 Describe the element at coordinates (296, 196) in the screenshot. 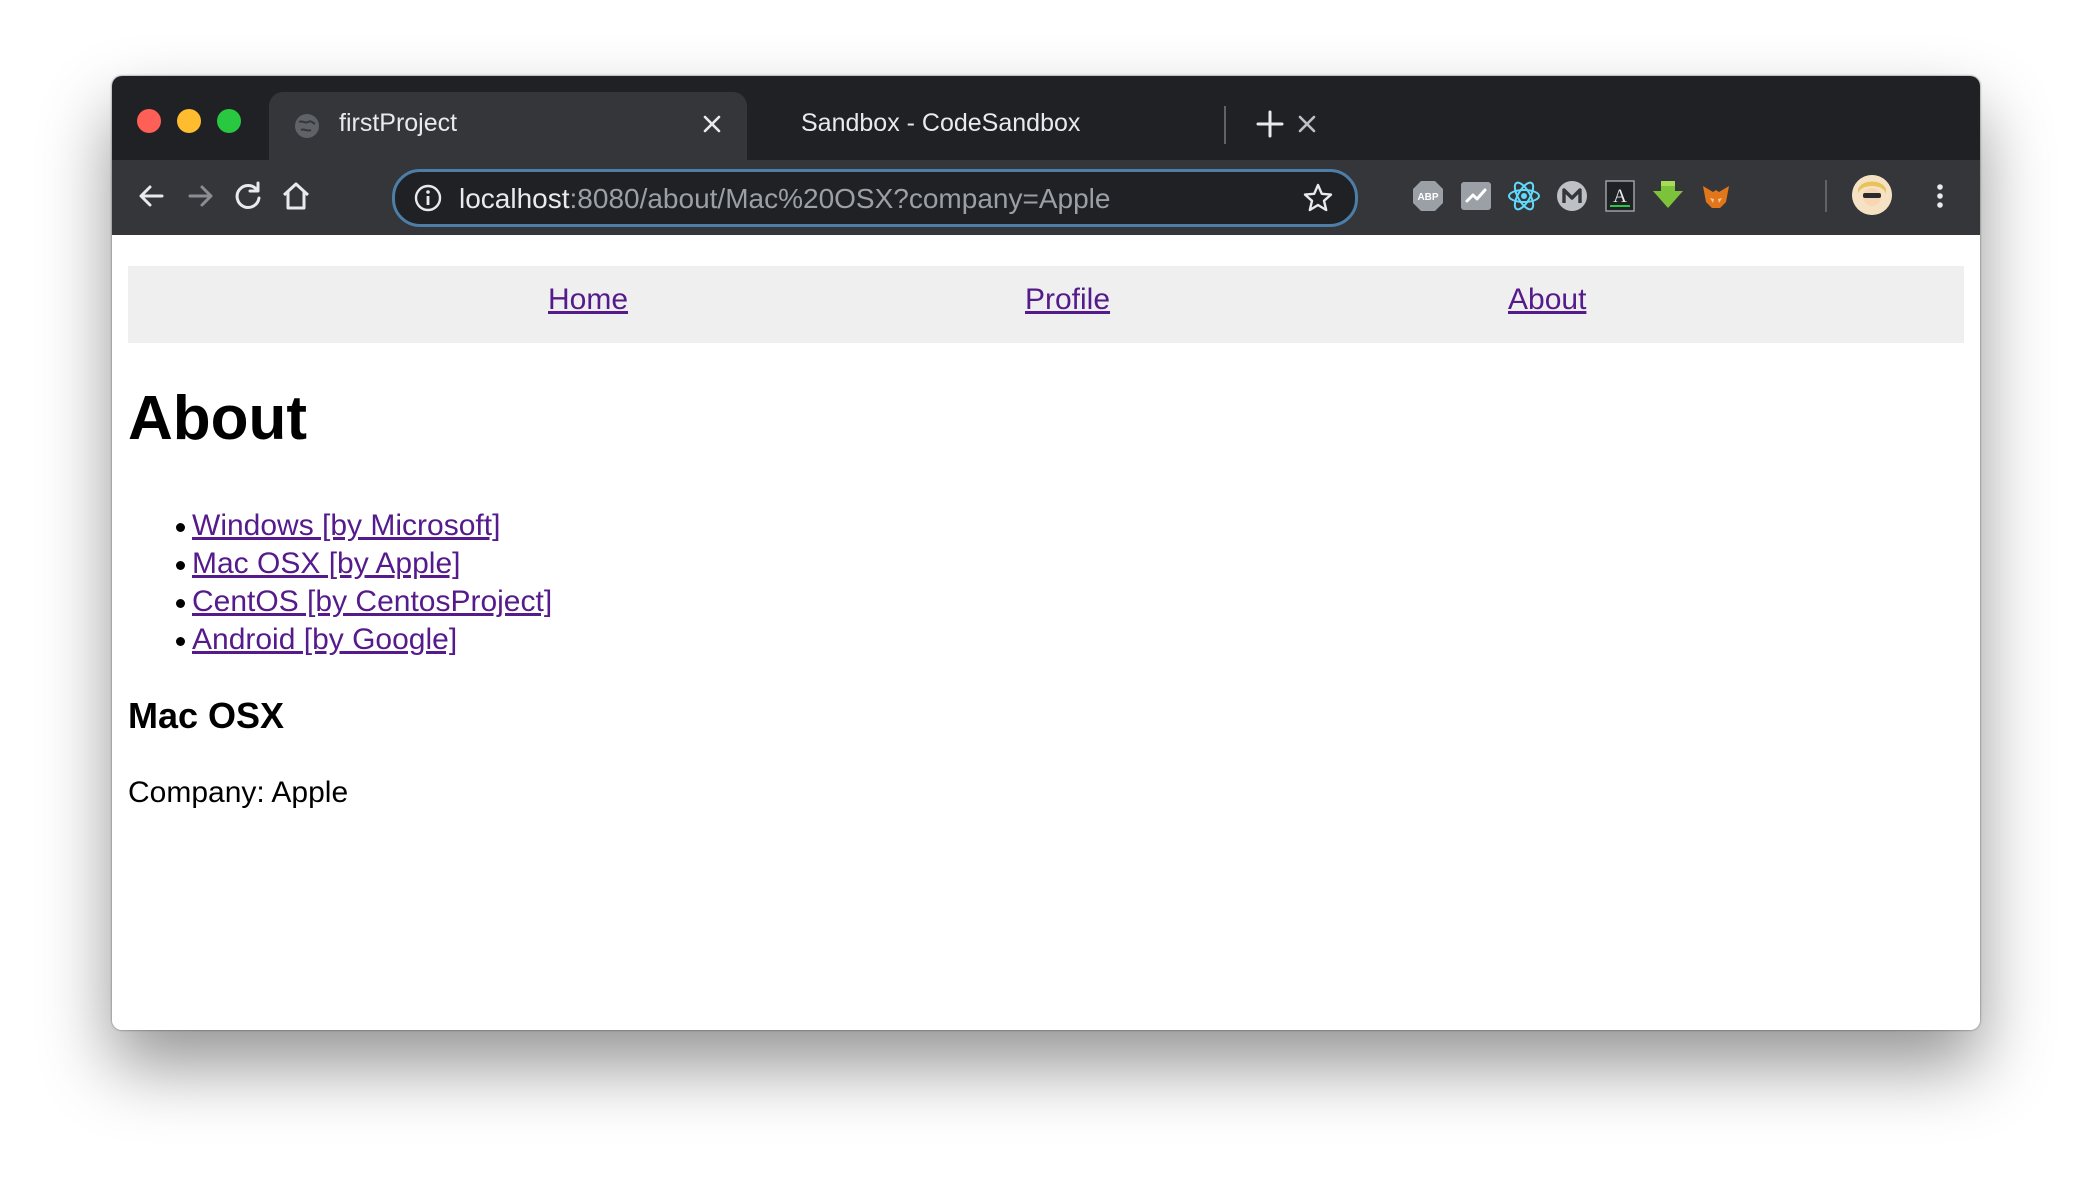

I see `home-icon` at that location.